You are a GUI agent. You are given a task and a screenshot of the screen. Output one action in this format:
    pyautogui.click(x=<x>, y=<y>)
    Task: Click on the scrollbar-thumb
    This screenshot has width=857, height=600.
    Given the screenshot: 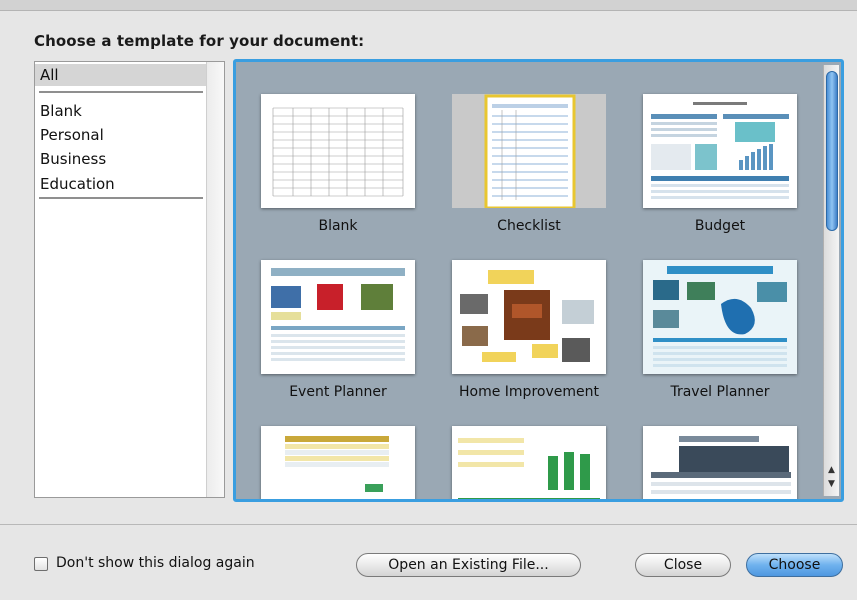 What is the action you would take?
    pyautogui.click(x=832, y=151)
    